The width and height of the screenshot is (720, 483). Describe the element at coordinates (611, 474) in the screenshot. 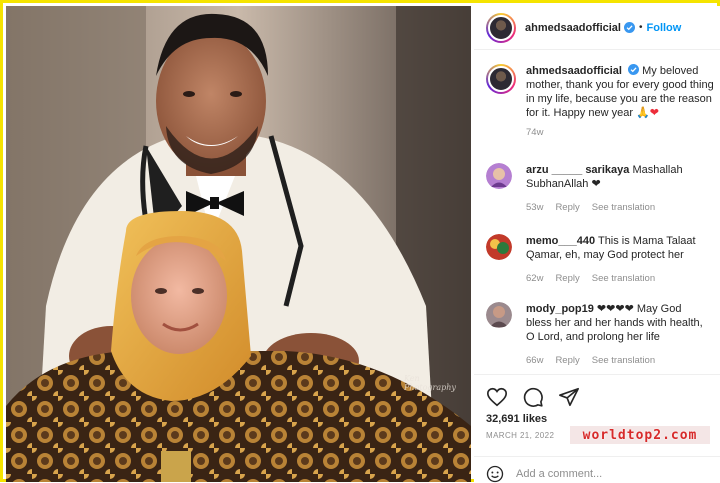

I see `add-comment-input` at that location.